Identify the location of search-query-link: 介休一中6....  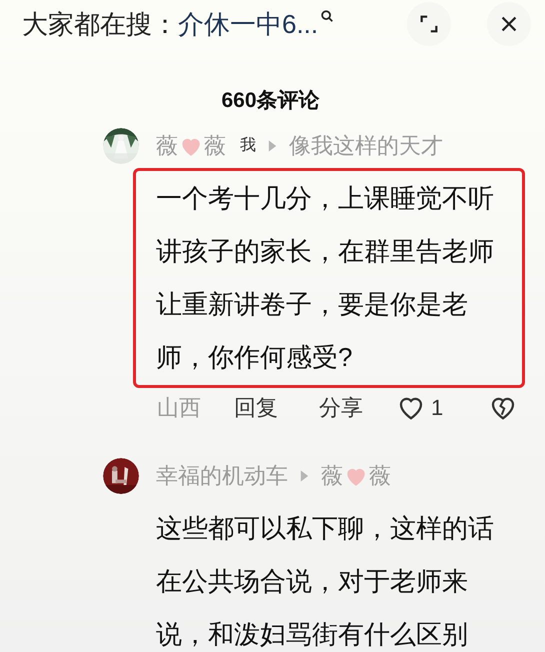
(248, 24).